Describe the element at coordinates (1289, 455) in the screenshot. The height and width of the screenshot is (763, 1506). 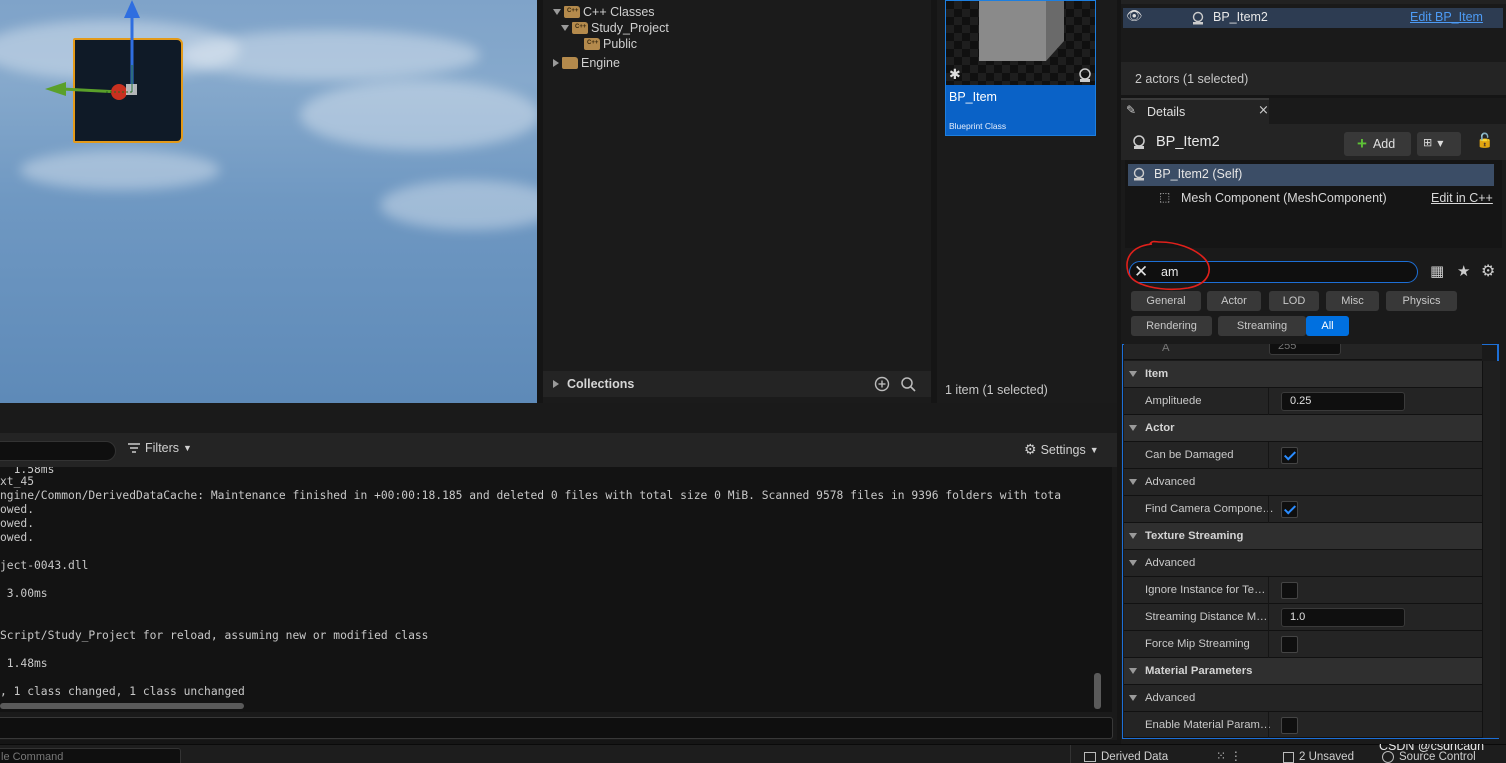
I see `can-be-damaged-checkbox` at that location.